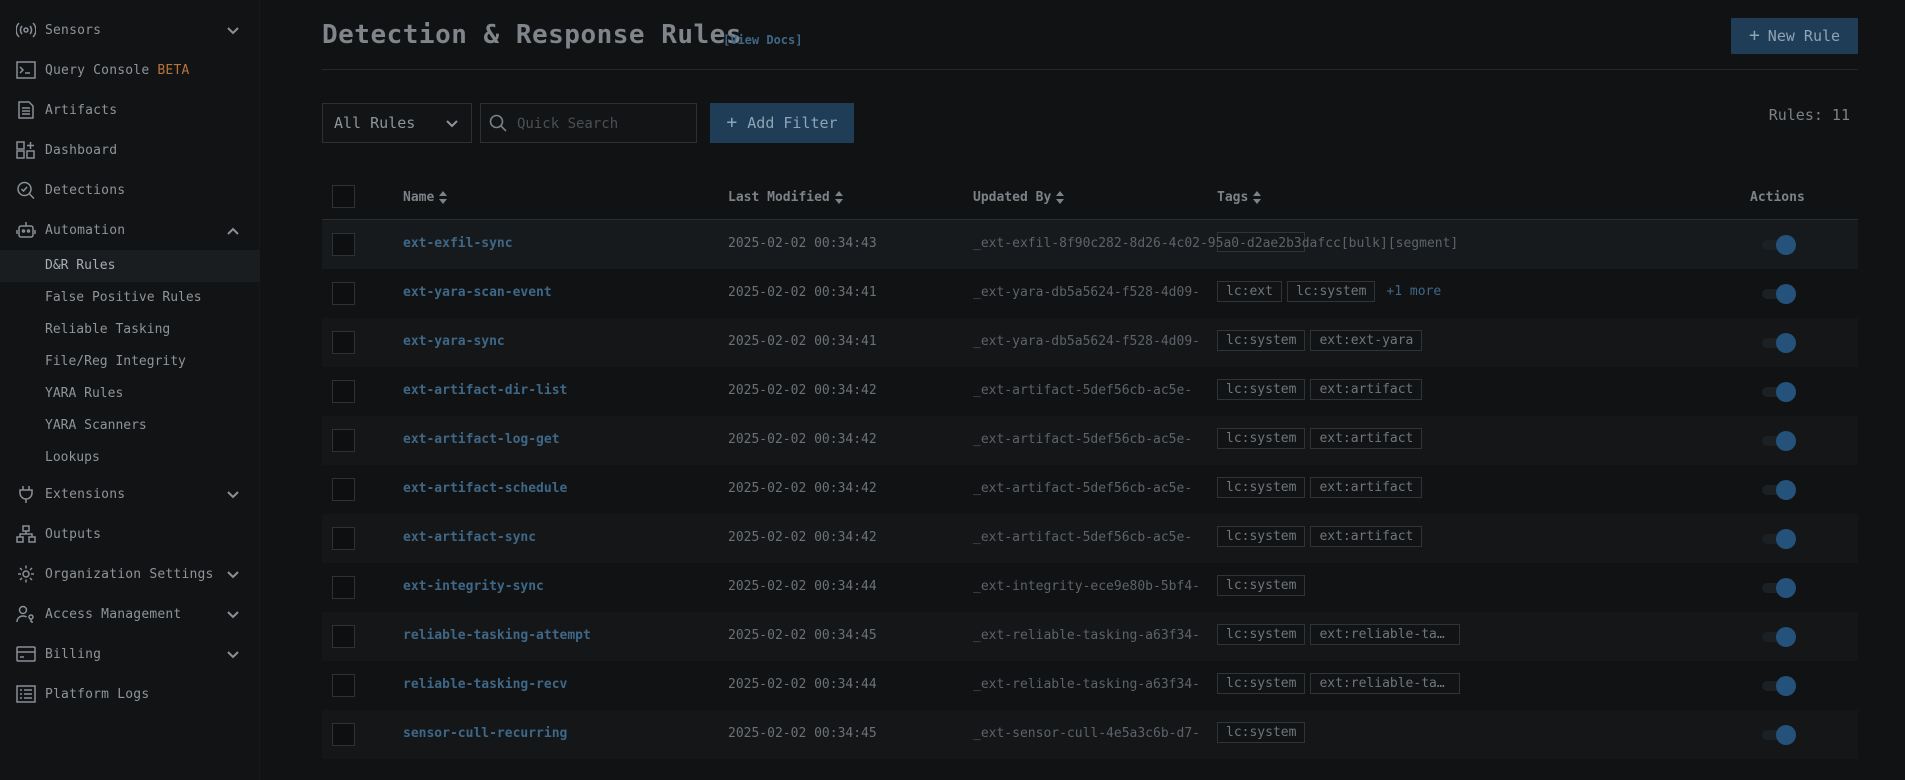 The height and width of the screenshot is (780, 1905). What do you see at coordinates (130, 534) in the screenshot?
I see `sidebar-item-outputs: Outputs` at bounding box center [130, 534].